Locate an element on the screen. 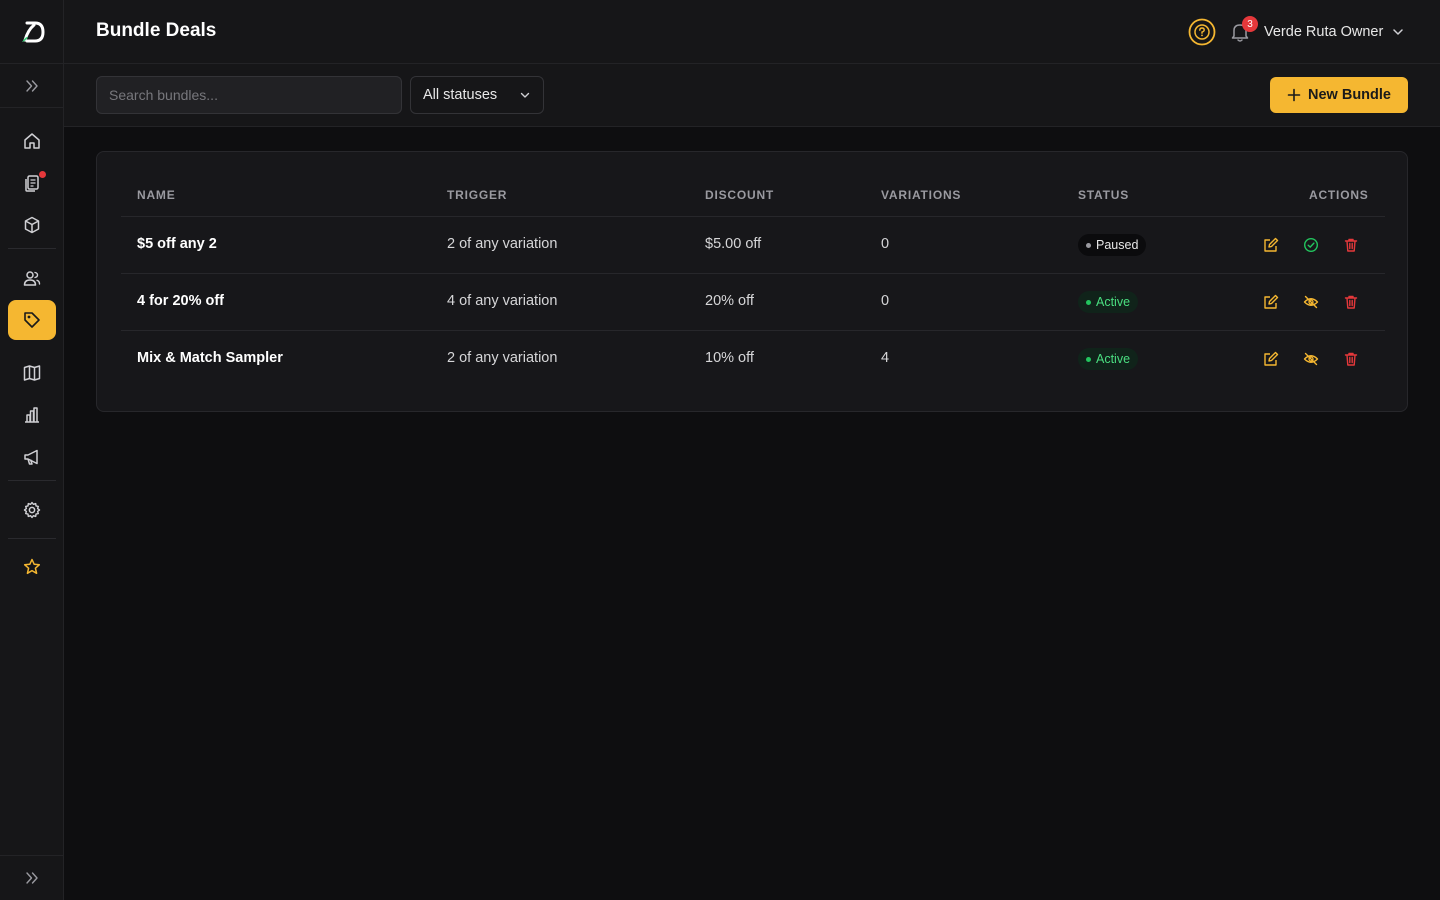 The image size is (1440, 900). column-header-name: NAME is located at coordinates (156, 195).